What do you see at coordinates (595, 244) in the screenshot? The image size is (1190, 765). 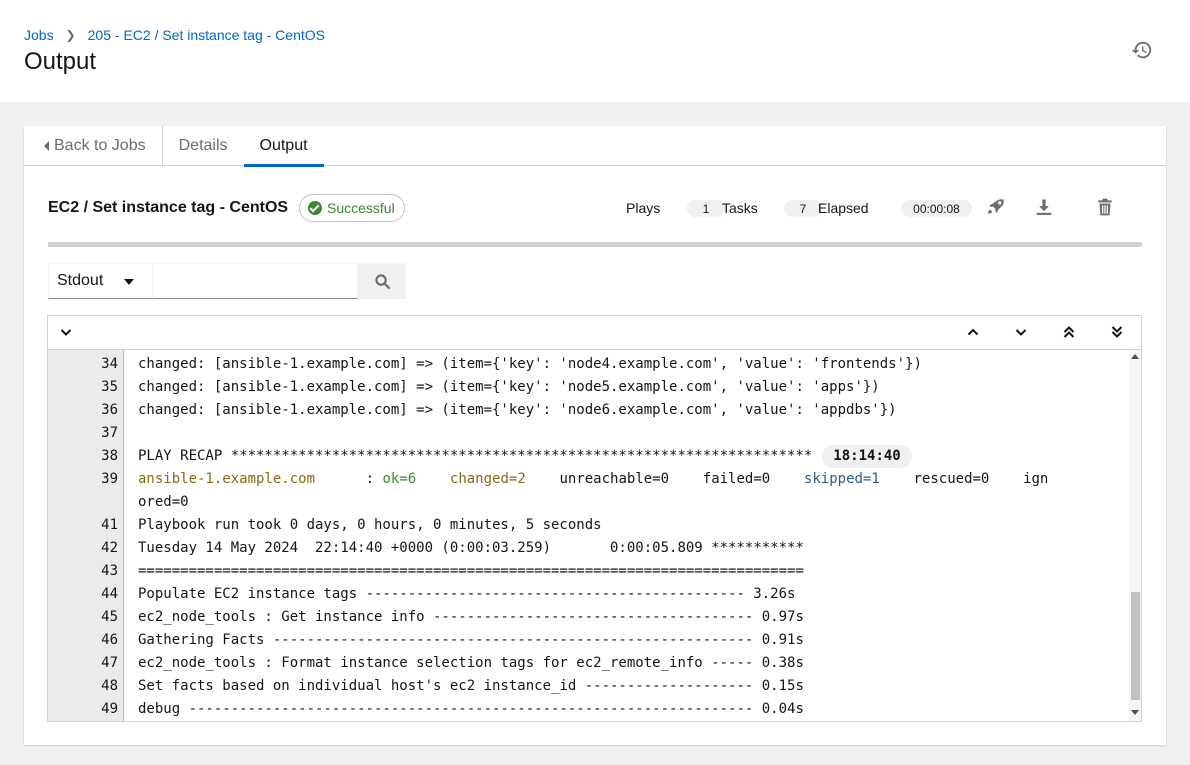 I see `job-progress-bar` at bounding box center [595, 244].